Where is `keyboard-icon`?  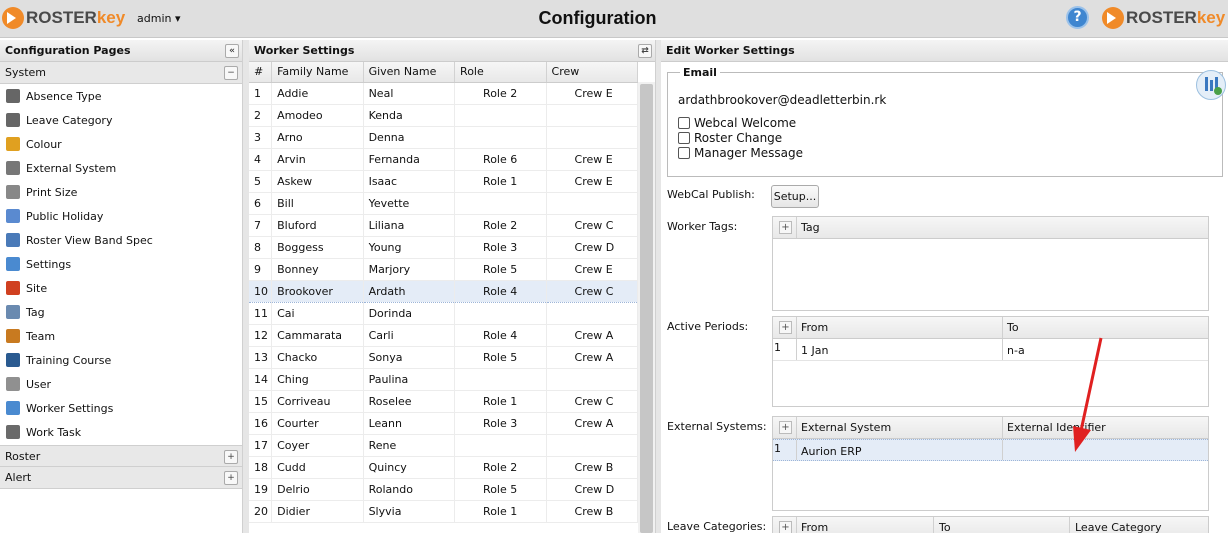 keyboard-icon is located at coordinates (13, 384).